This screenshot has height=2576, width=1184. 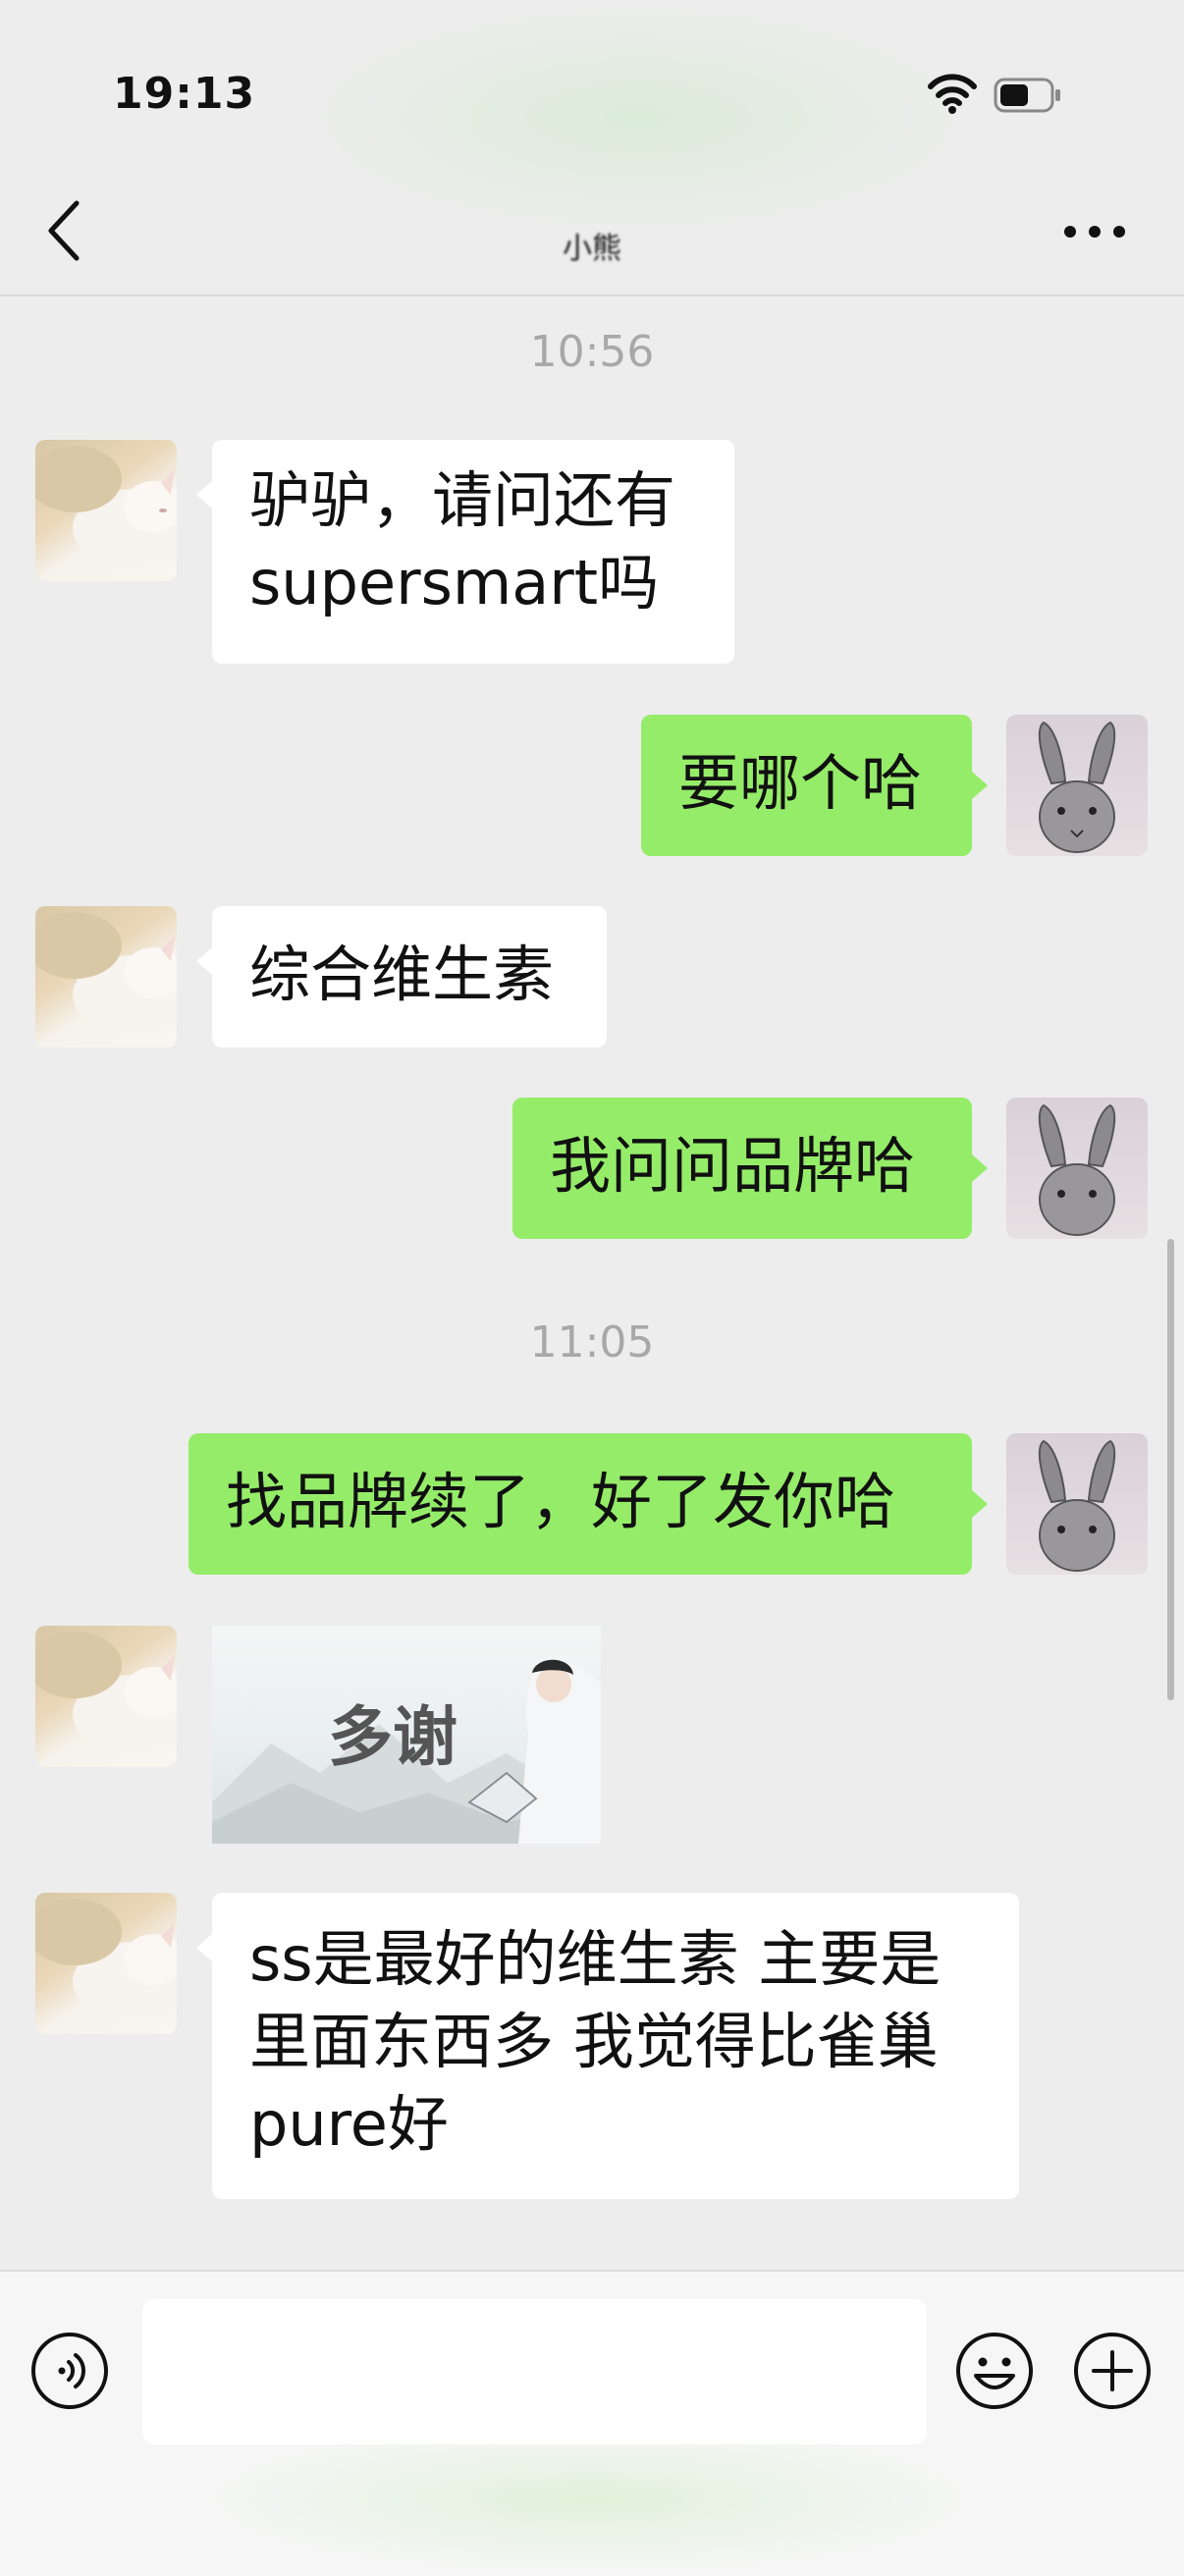 What do you see at coordinates (615, 2046) in the screenshot?
I see `message-bubble: ss是最好的维生素 主要是里面东西多 我觉得比雀巢pure好` at bounding box center [615, 2046].